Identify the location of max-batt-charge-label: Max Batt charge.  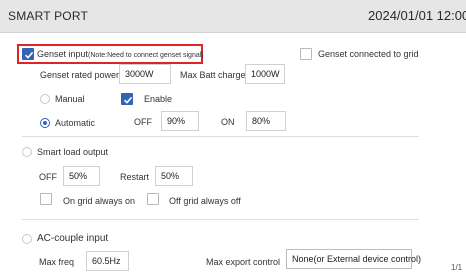
(213, 75).